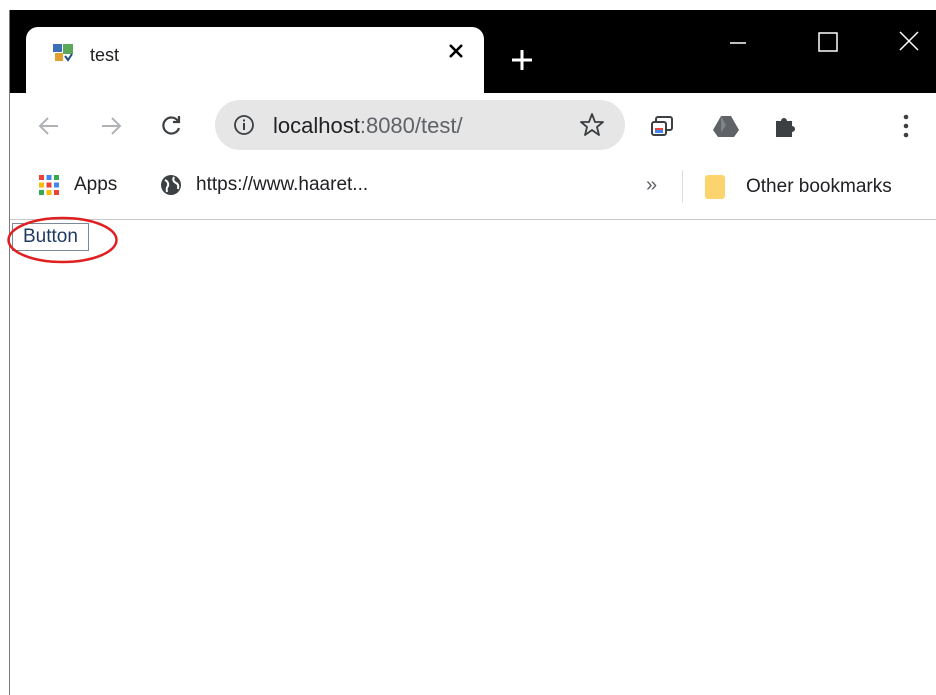 The image size is (936, 695). I want to click on forward-arrow-icon, so click(111, 126).